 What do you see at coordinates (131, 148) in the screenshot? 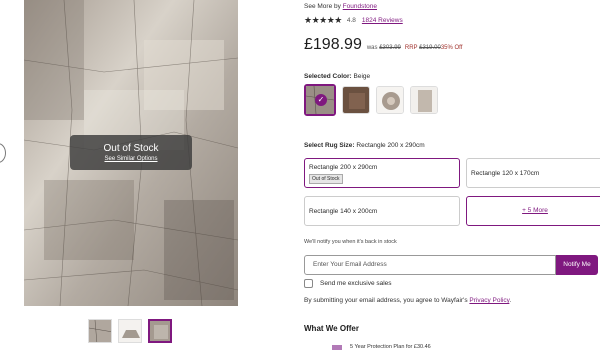
I see `out-of-stock-title: Out of Stock` at bounding box center [131, 148].